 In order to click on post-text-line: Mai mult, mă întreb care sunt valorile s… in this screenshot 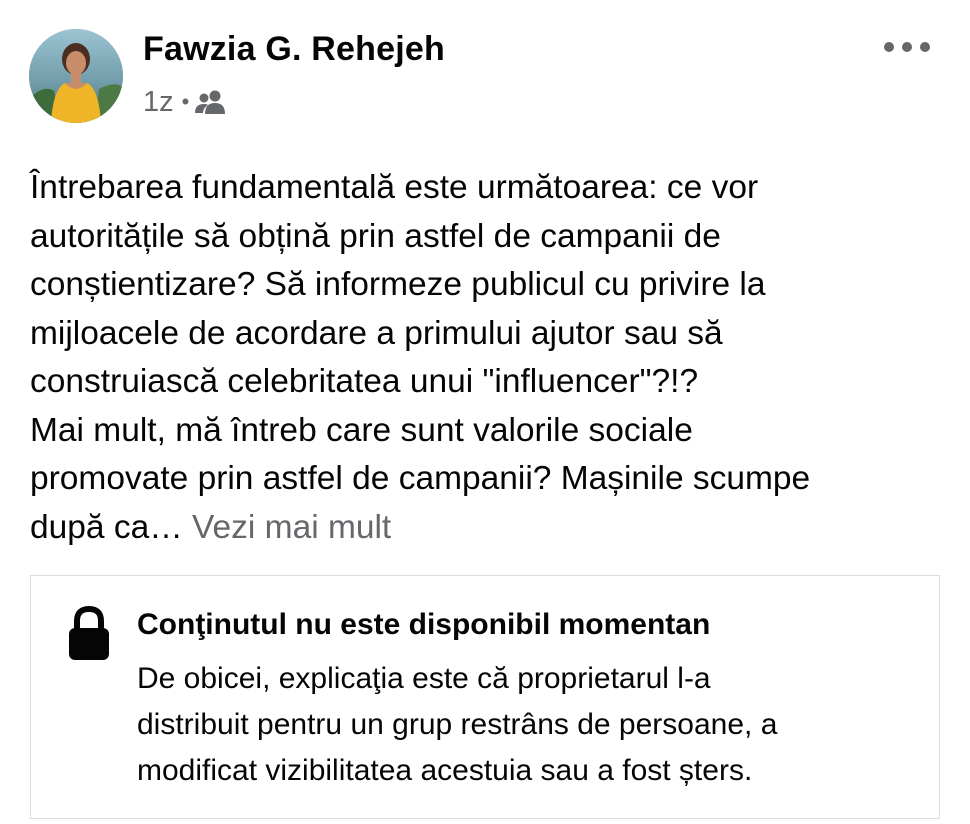, I will do `click(361, 430)`.